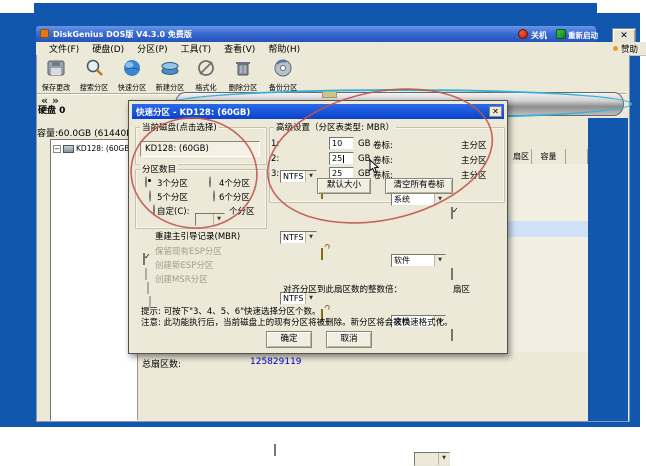 This screenshot has height=466, width=646. I want to click on row1-volume-combobox: 系统 ▼, so click(418, 199).